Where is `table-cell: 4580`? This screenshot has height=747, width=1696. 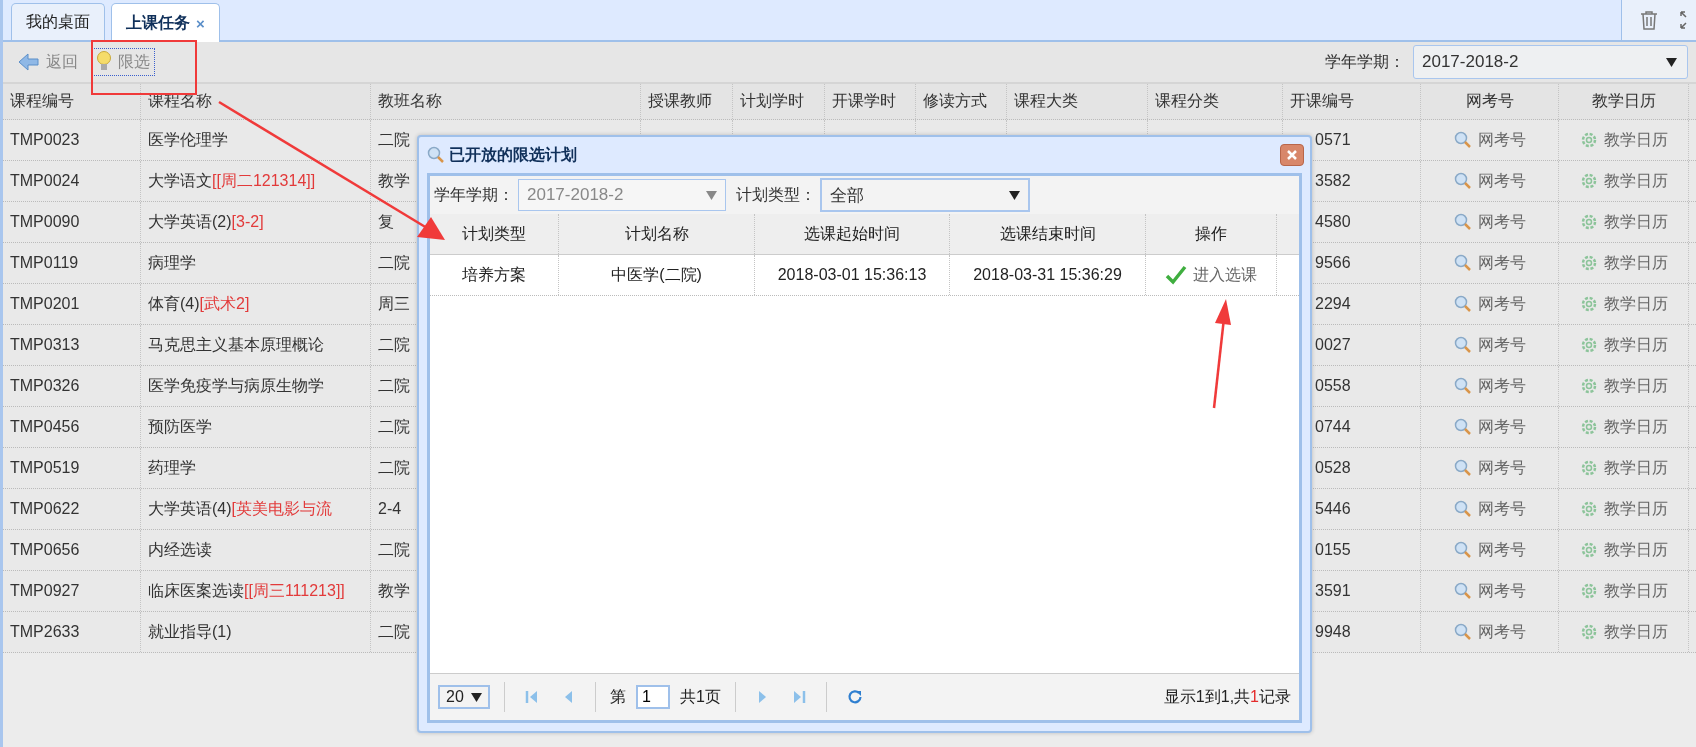 table-cell: 4580 is located at coordinates (1333, 222).